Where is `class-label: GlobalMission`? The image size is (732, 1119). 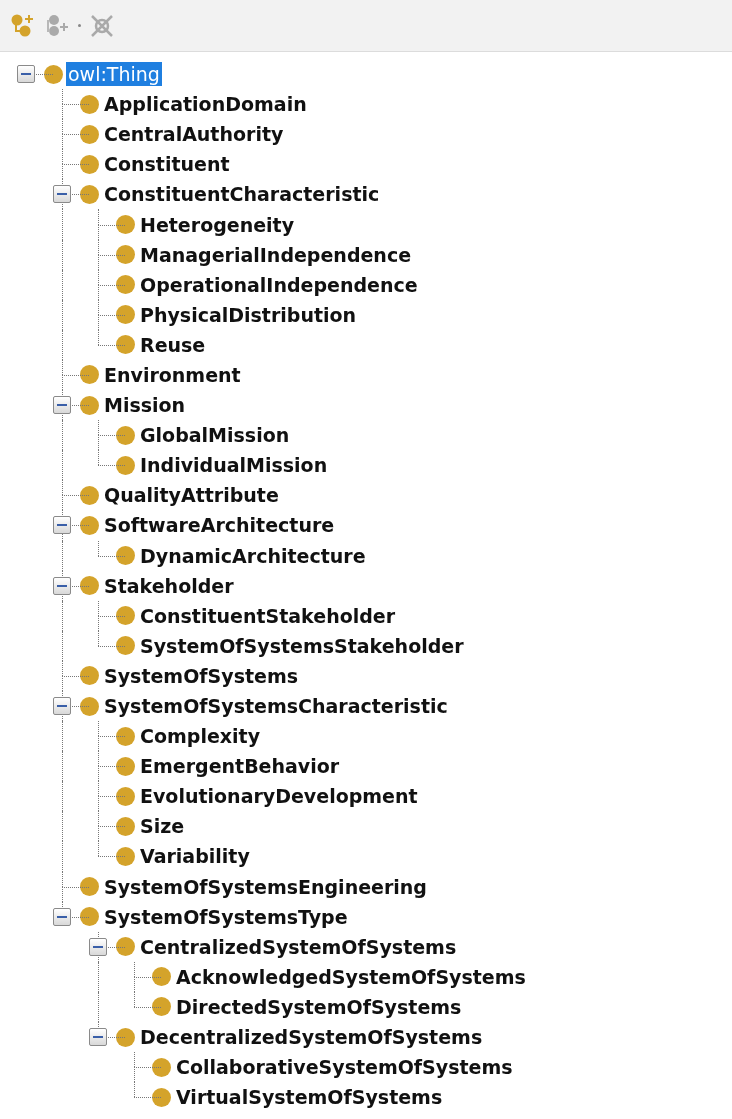
class-label: GlobalMission is located at coordinates (215, 435).